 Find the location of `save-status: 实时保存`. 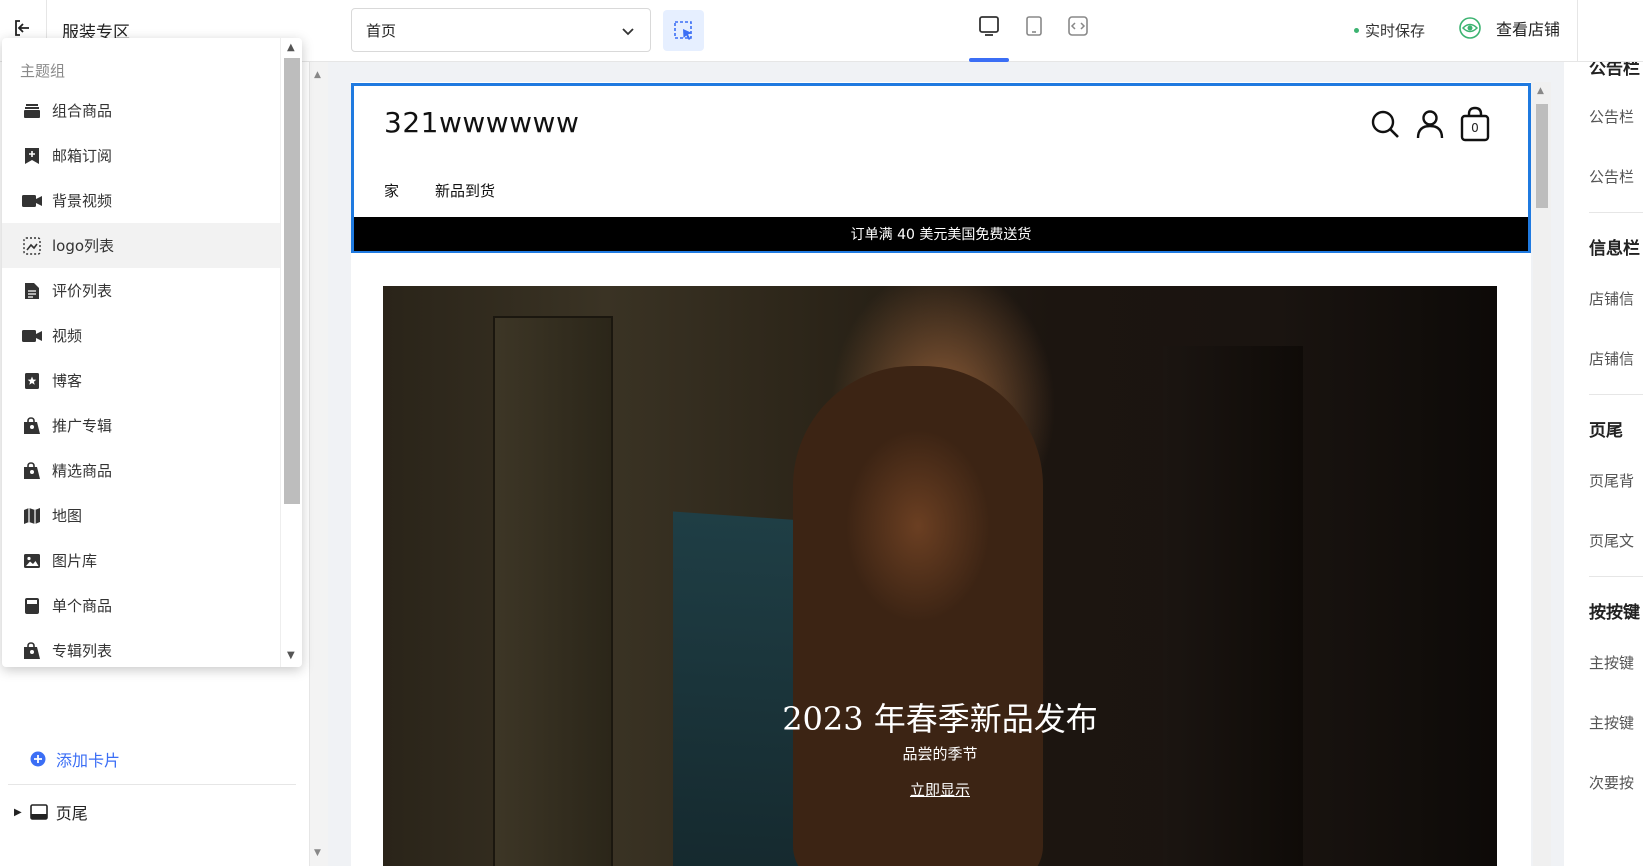

save-status: 实时保存 is located at coordinates (1389, 30).